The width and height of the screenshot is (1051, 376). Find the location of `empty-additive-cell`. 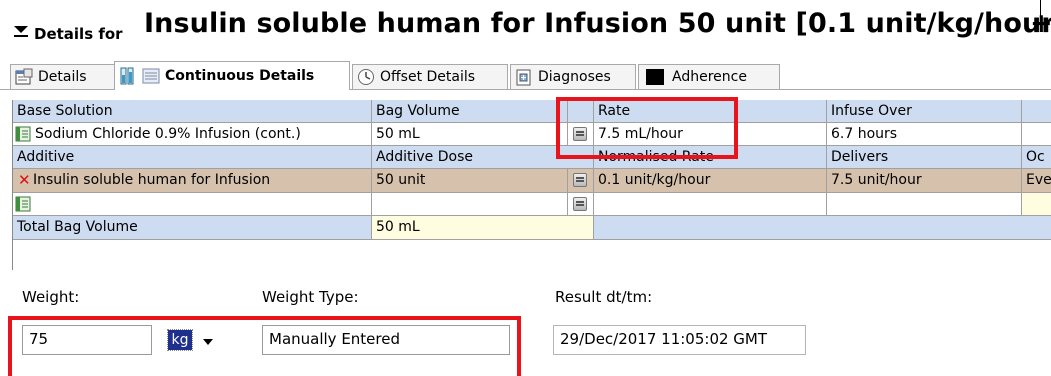

empty-additive-cell is located at coordinates (192, 204).